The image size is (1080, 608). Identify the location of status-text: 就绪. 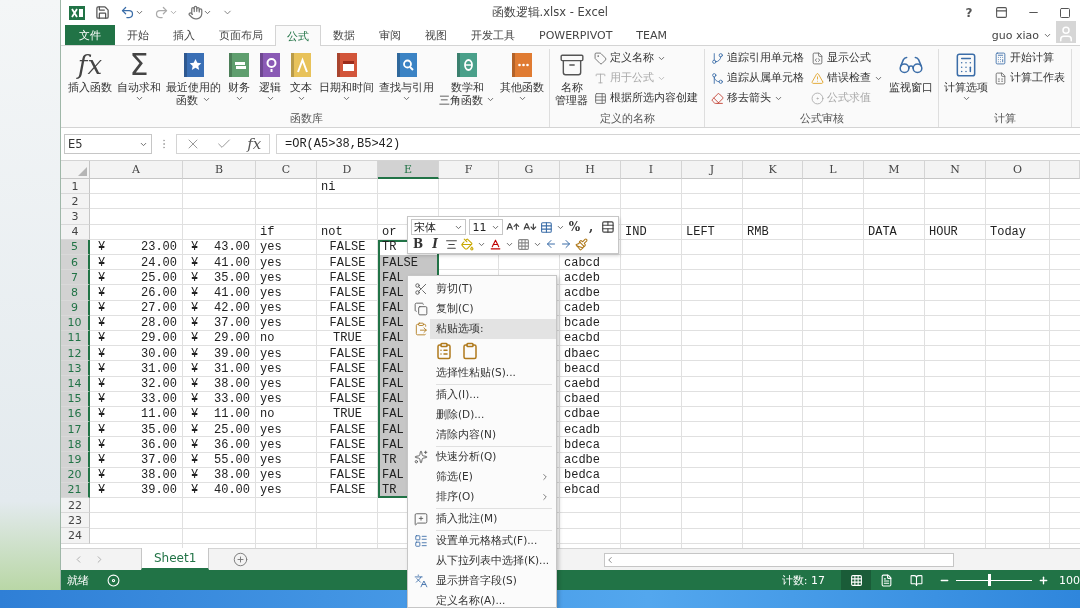
(78, 580).